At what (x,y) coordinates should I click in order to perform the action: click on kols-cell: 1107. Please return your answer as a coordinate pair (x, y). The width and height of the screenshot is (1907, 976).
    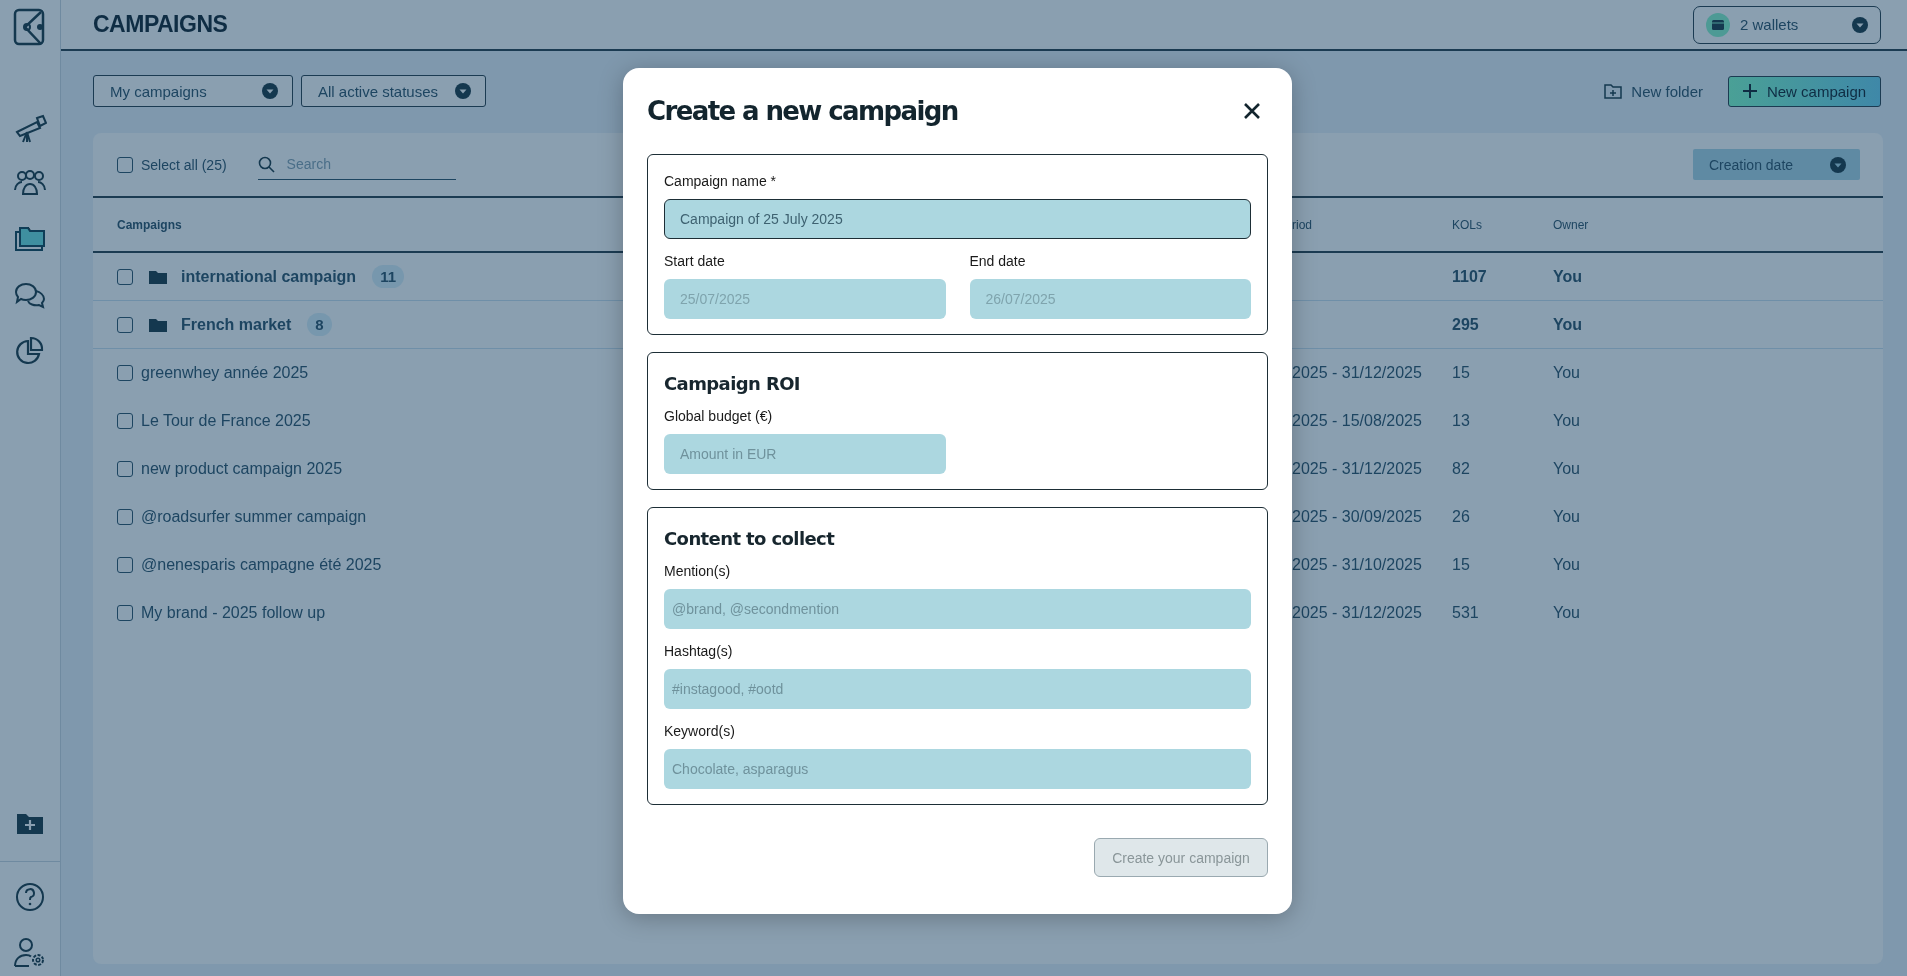
    Looking at the image, I should click on (1469, 276).